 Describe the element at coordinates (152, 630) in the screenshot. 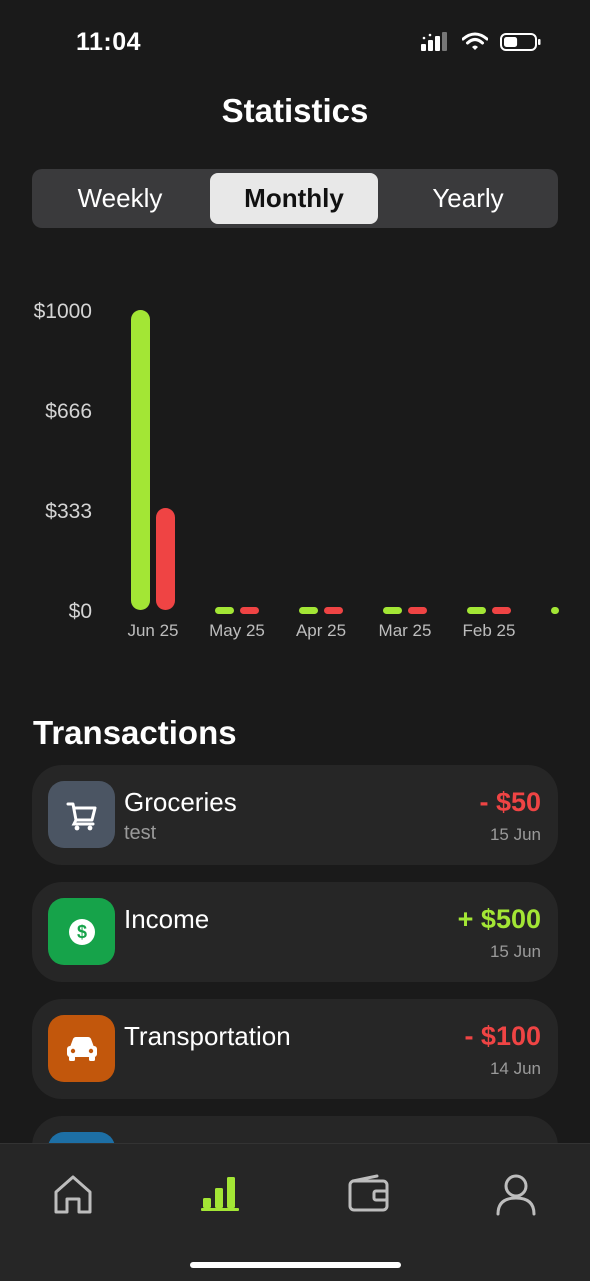

I see `x-tick-label: Jun 25` at that location.